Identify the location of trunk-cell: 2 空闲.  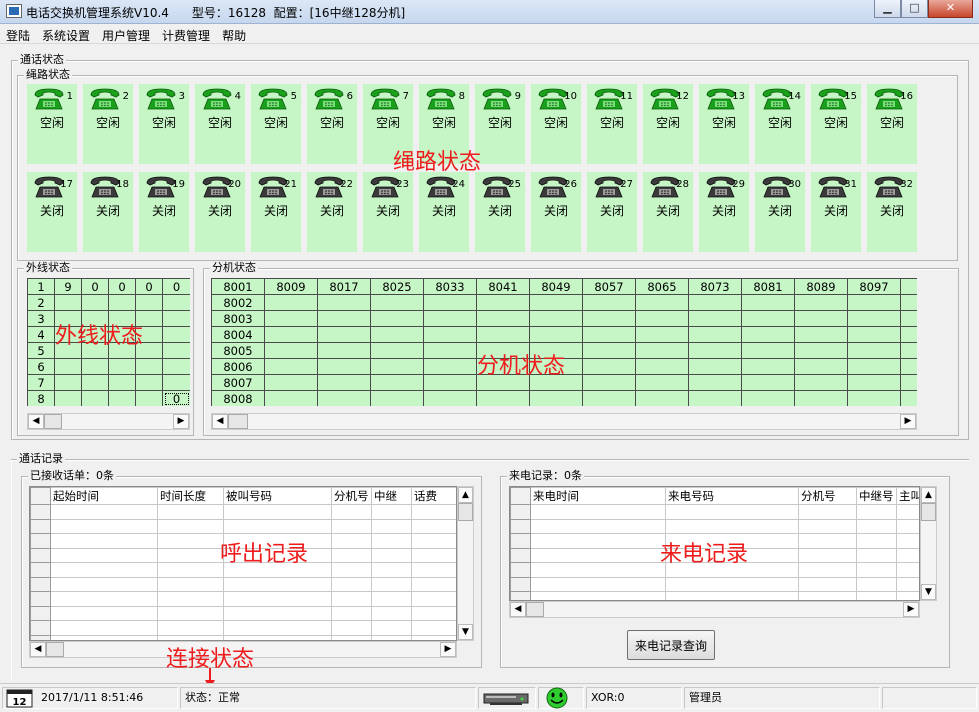
(108, 124).